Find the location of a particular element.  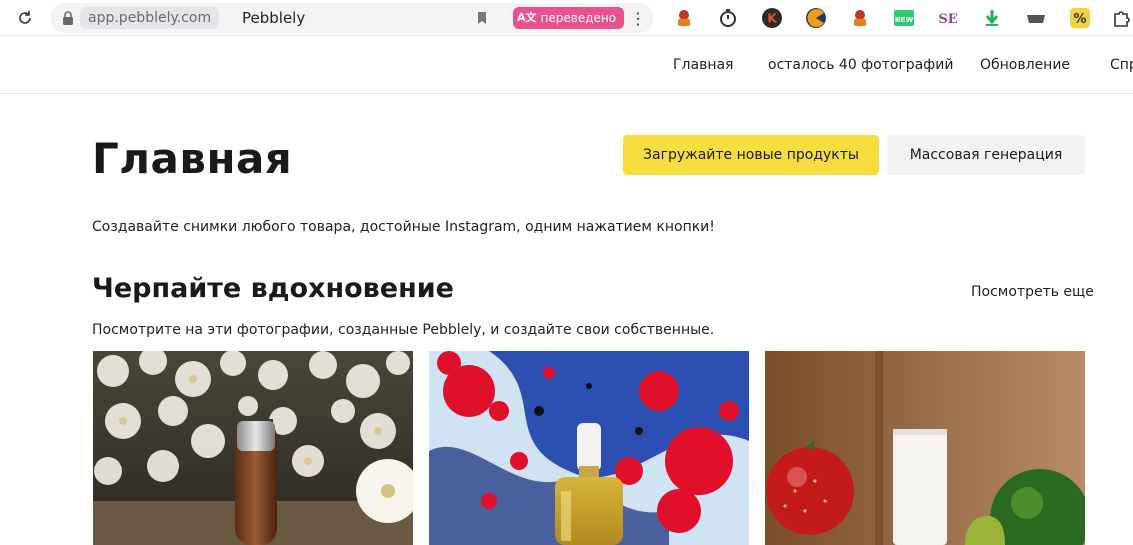

timer-icon is located at coordinates (728, 18).